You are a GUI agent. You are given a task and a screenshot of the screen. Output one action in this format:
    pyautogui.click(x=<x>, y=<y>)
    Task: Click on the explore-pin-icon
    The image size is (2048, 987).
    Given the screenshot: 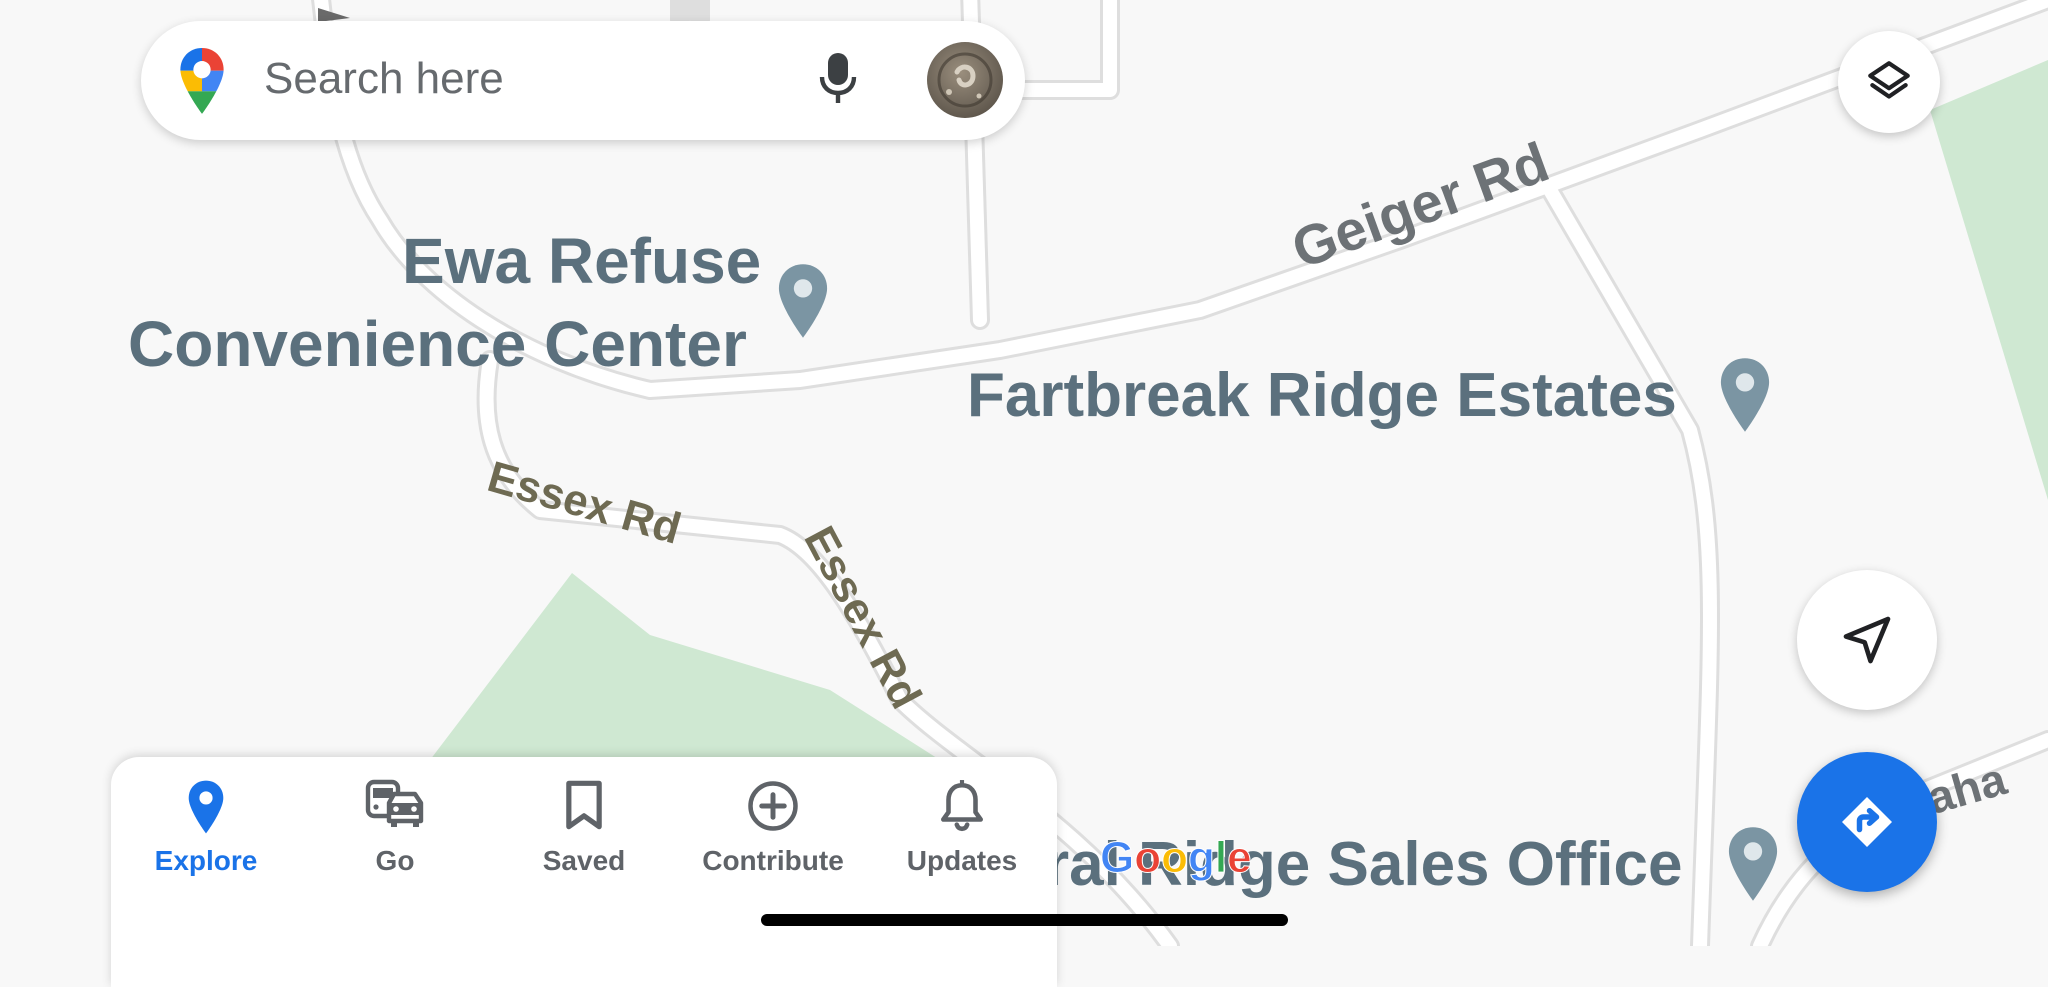 What is the action you would take?
    pyautogui.click(x=206, y=807)
    